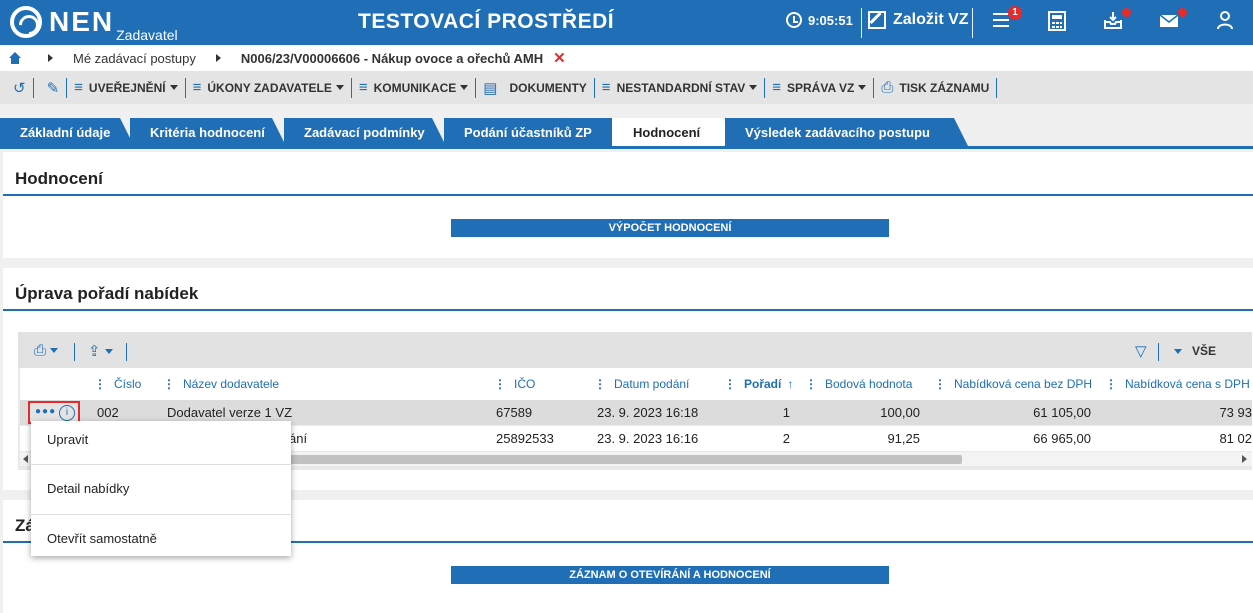  What do you see at coordinates (51, 87) in the screenshot?
I see `edit-button: ✎` at bounding box center [51, 87].